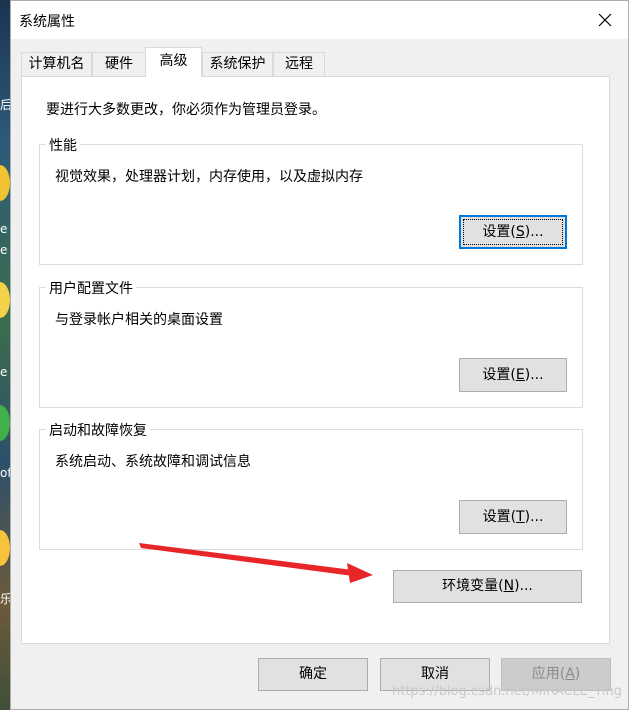 The width and height of the screenshot is (629, 710). I want to click on title-bar: 系统属性, so click(319, 20).